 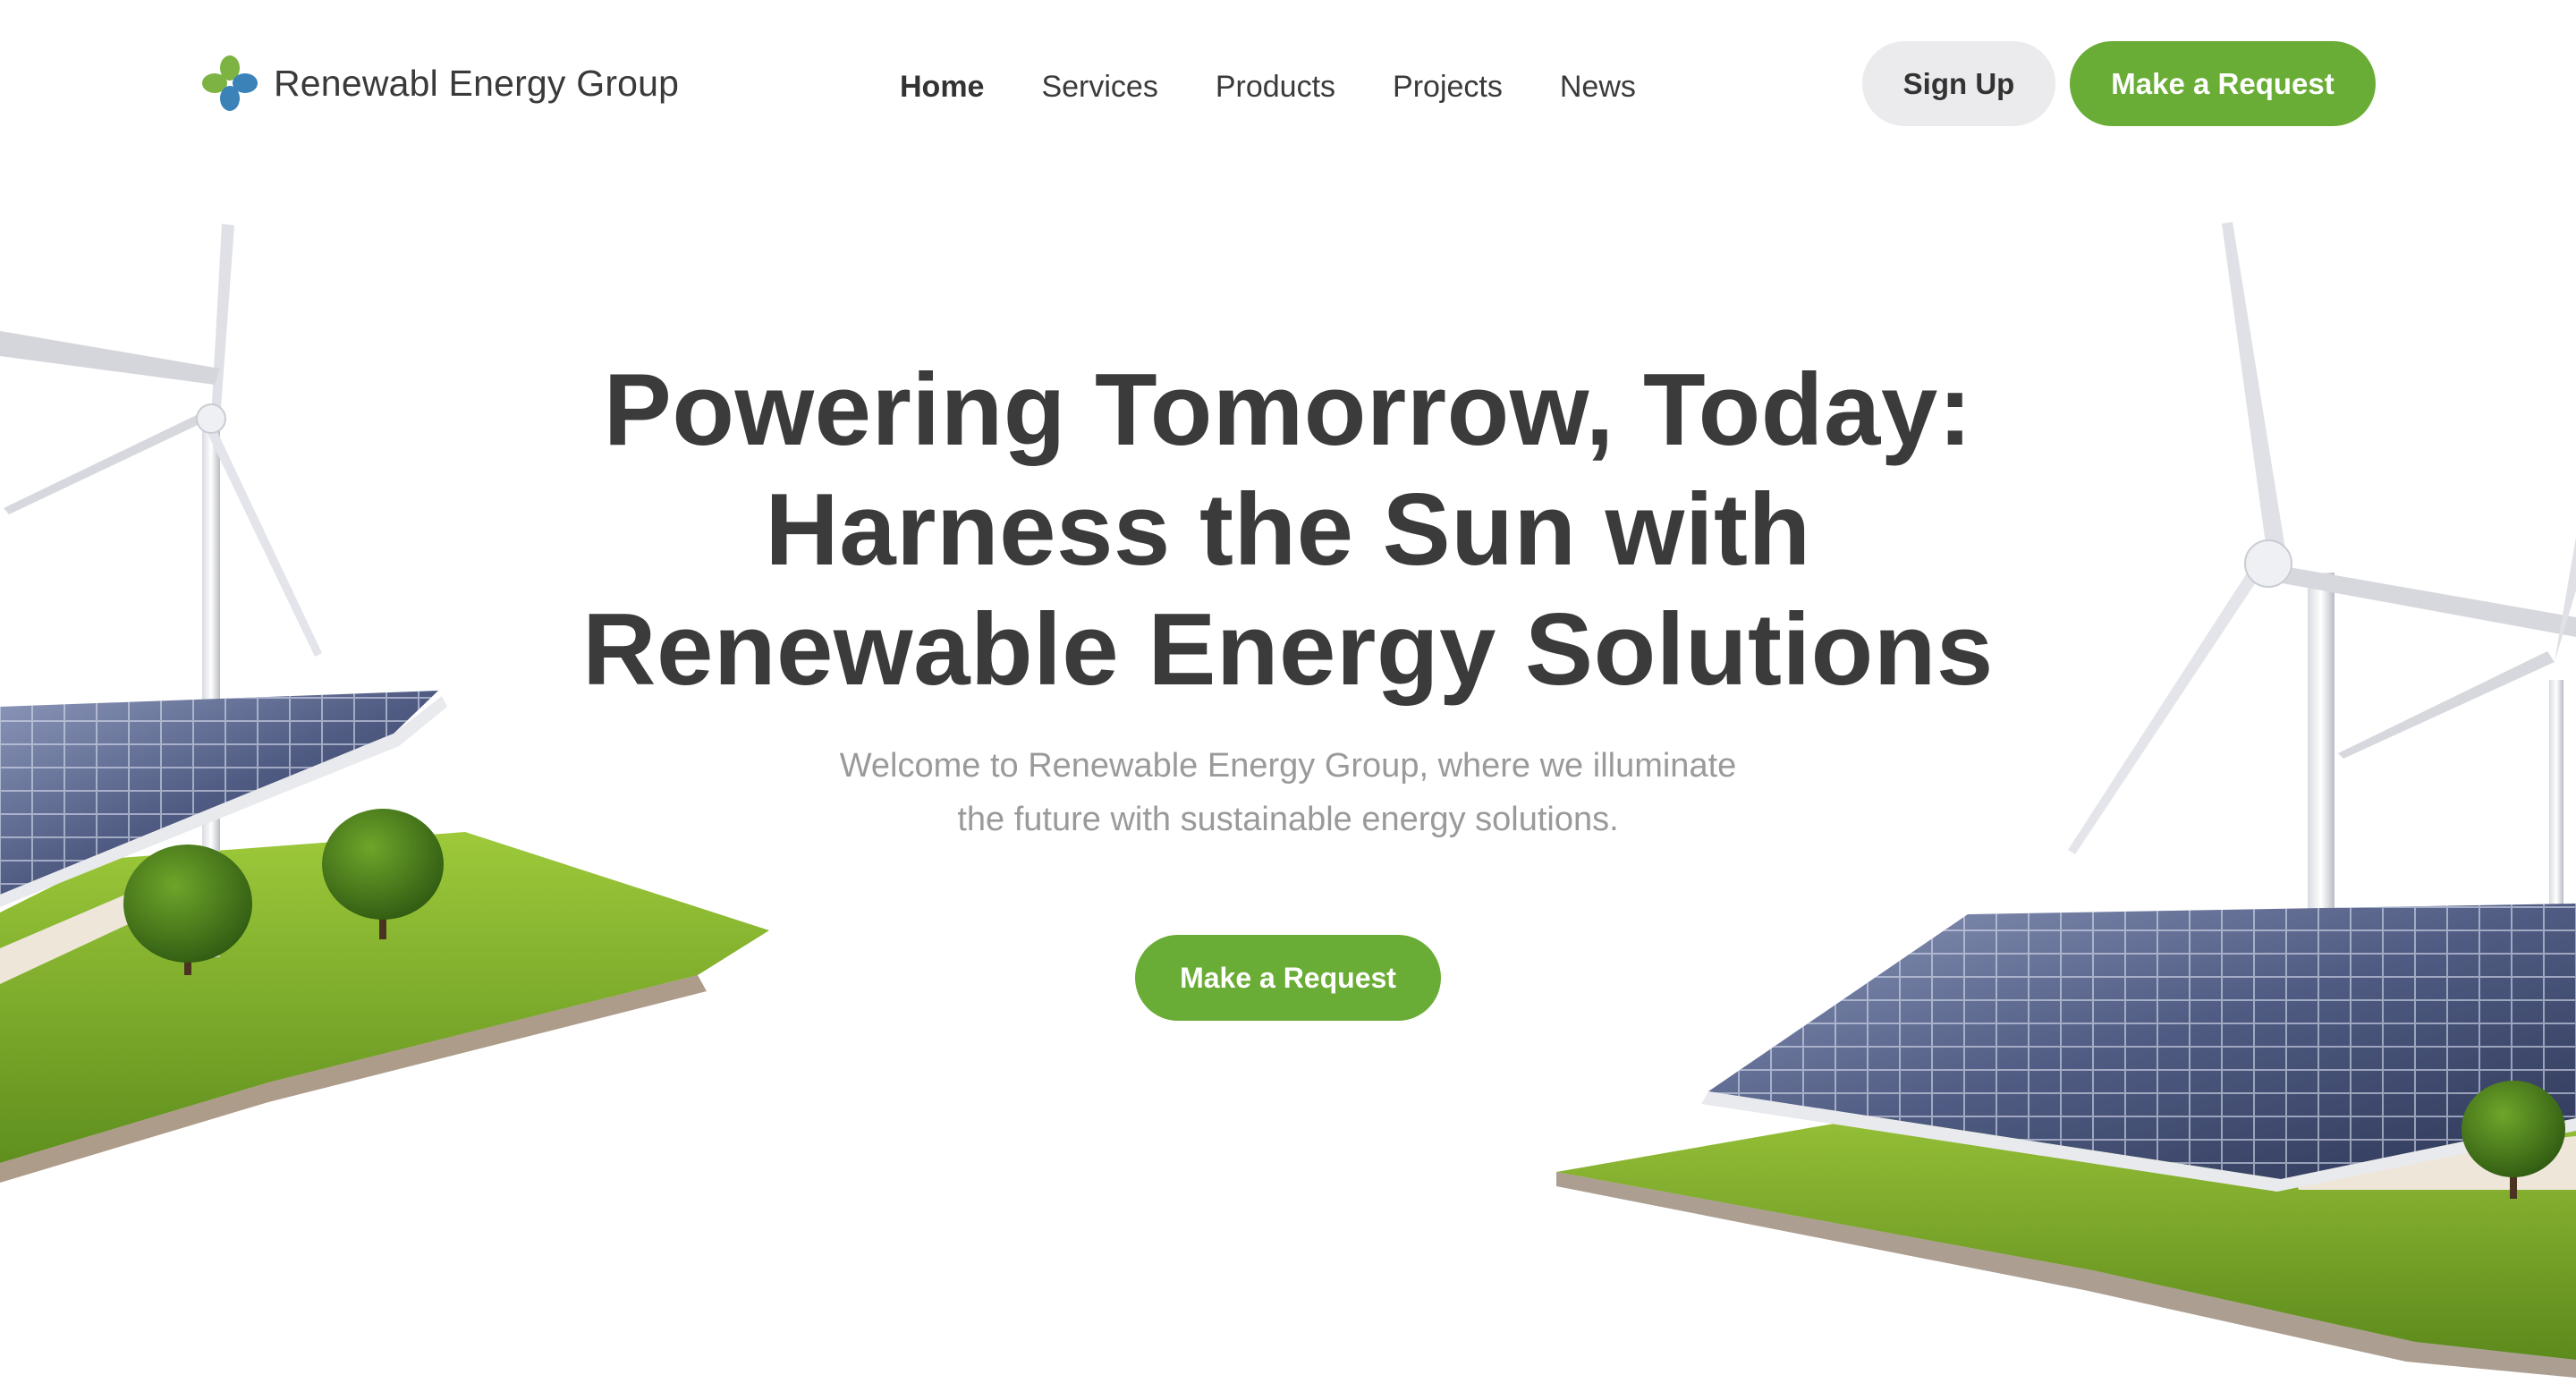 What do you see at coordinates (1958, 83) in the screenshot?
I see `sign-up-button: Sign Up` at bounding box center [1958, 83].